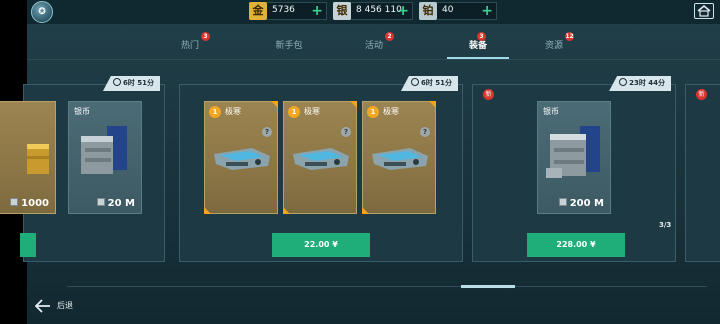 Image resolution: width=720 pixels, height=324 pixels. Describe the element at coordinates (65, 305) in the screenshot. I see `back-label: 后退` at that location.